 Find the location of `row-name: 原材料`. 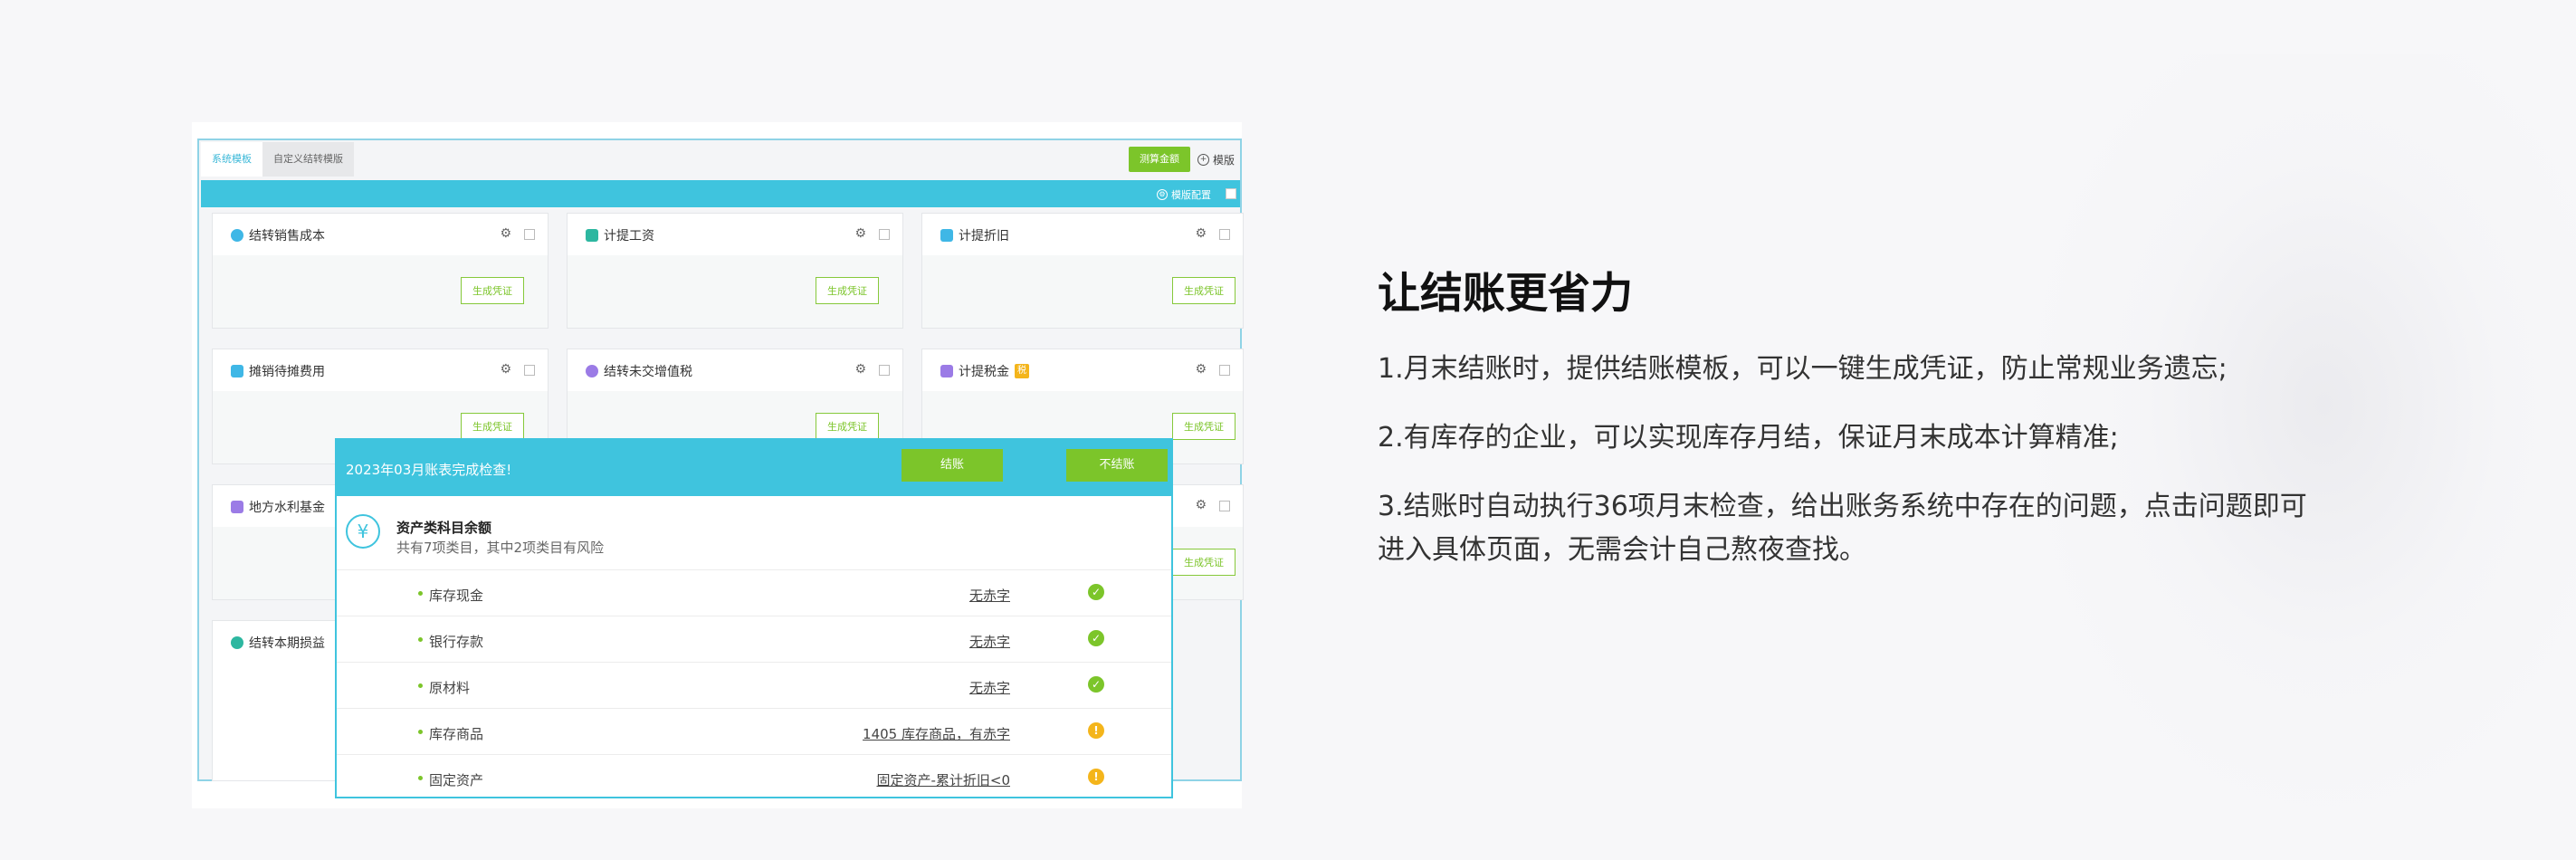

row-name: 原材料 is located at coordinates (450, 688).